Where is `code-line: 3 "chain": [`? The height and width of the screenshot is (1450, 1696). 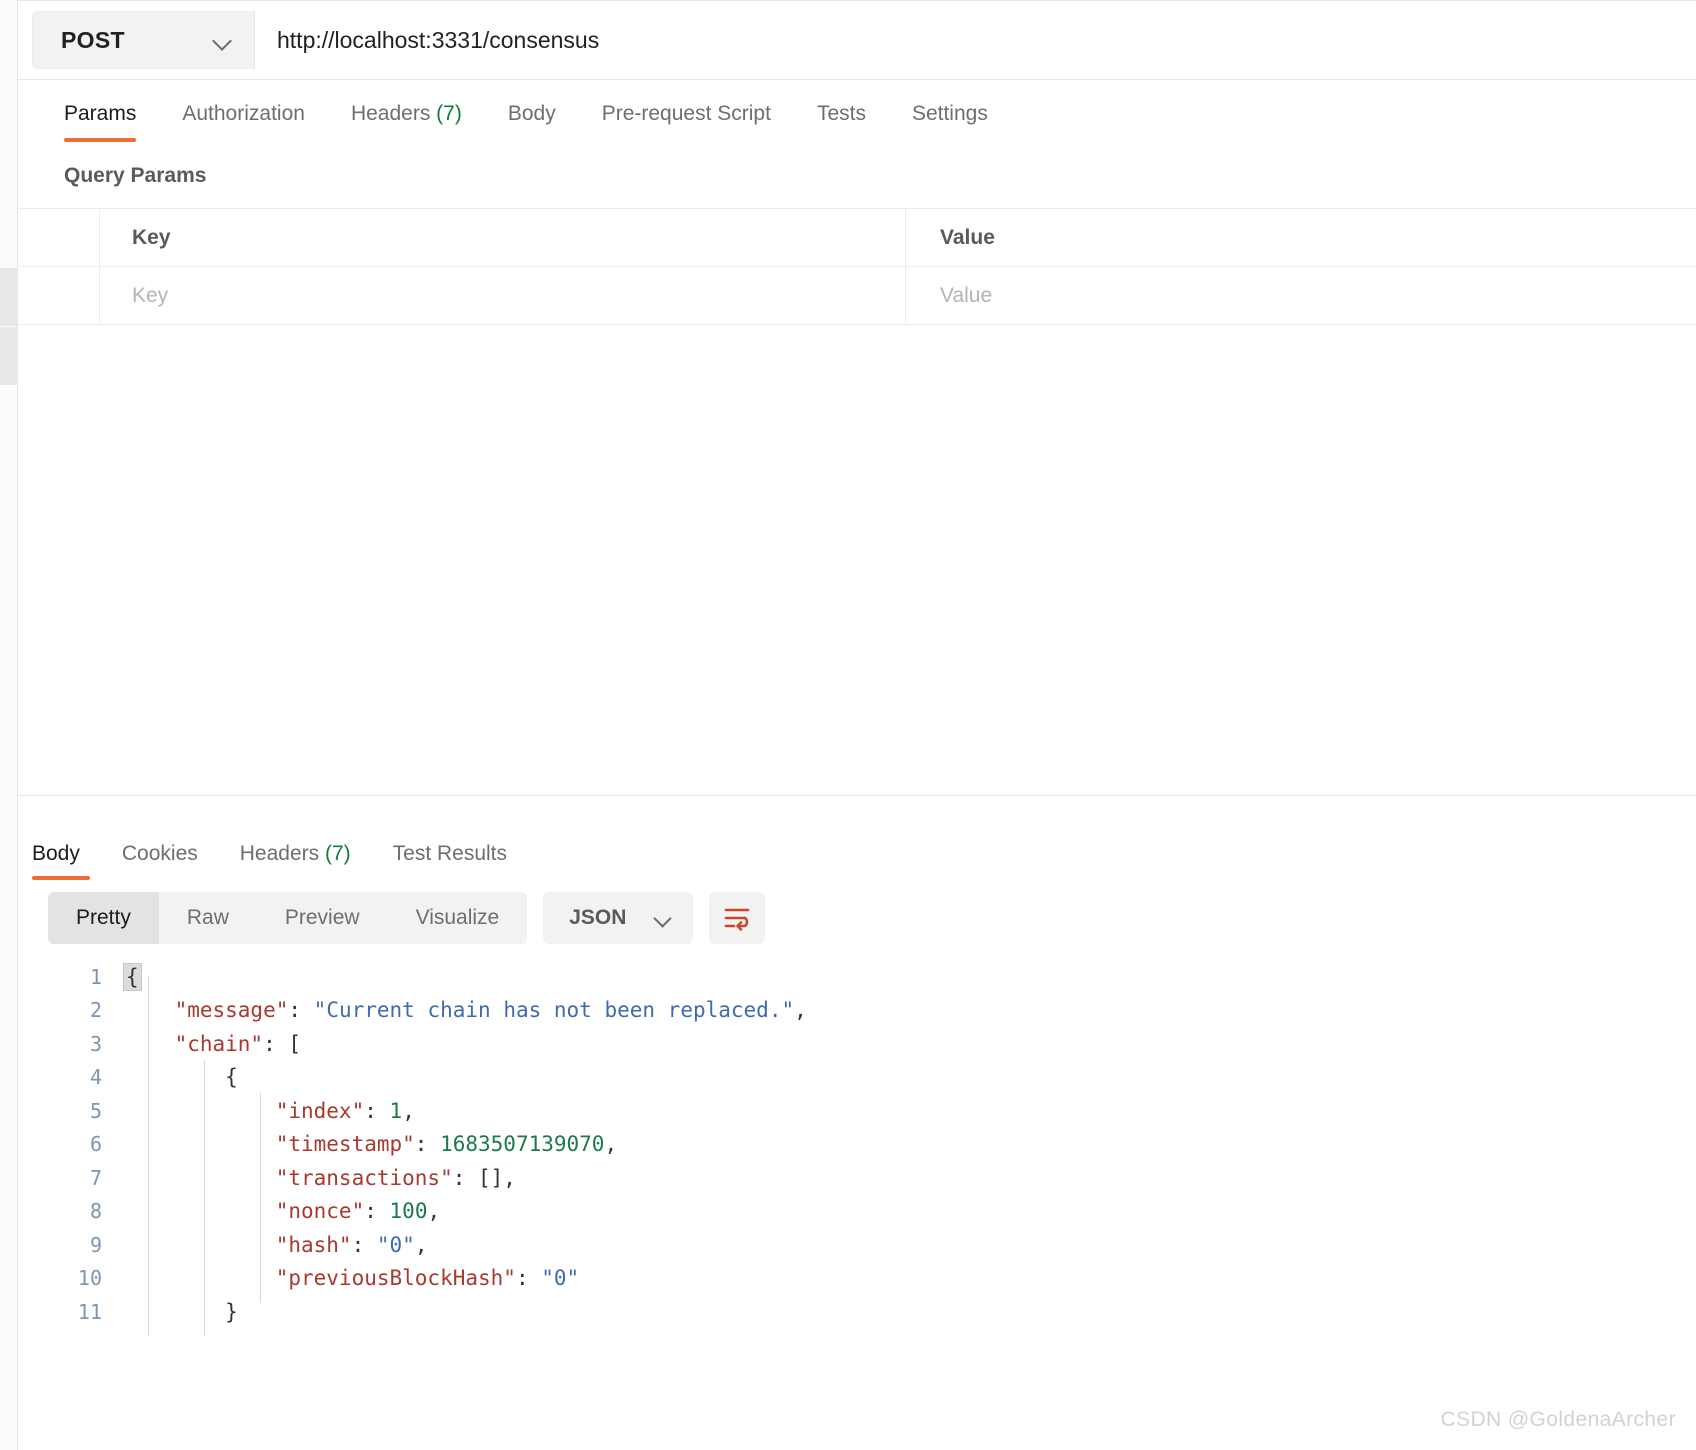 code-line: 3 "chain": [ is located at coordinates (857, 1044).